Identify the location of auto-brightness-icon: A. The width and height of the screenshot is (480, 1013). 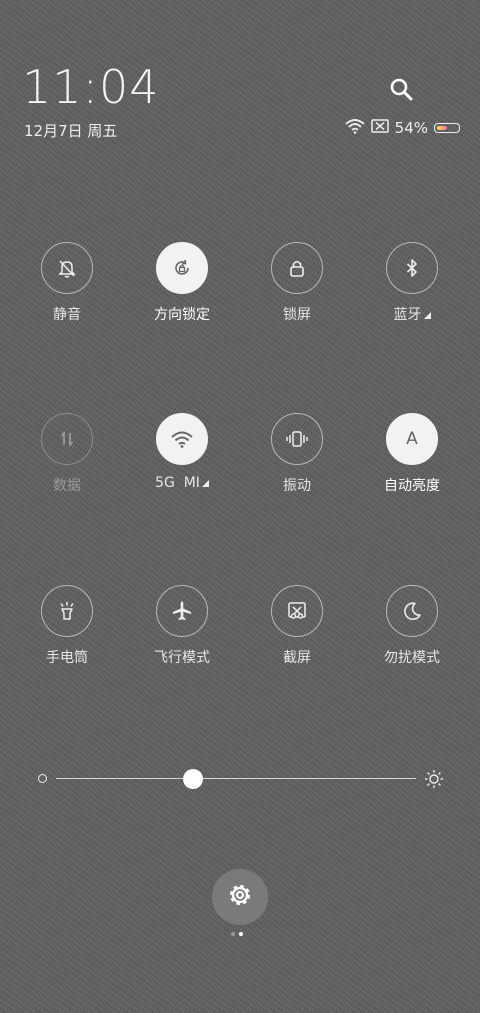
(412, 439).